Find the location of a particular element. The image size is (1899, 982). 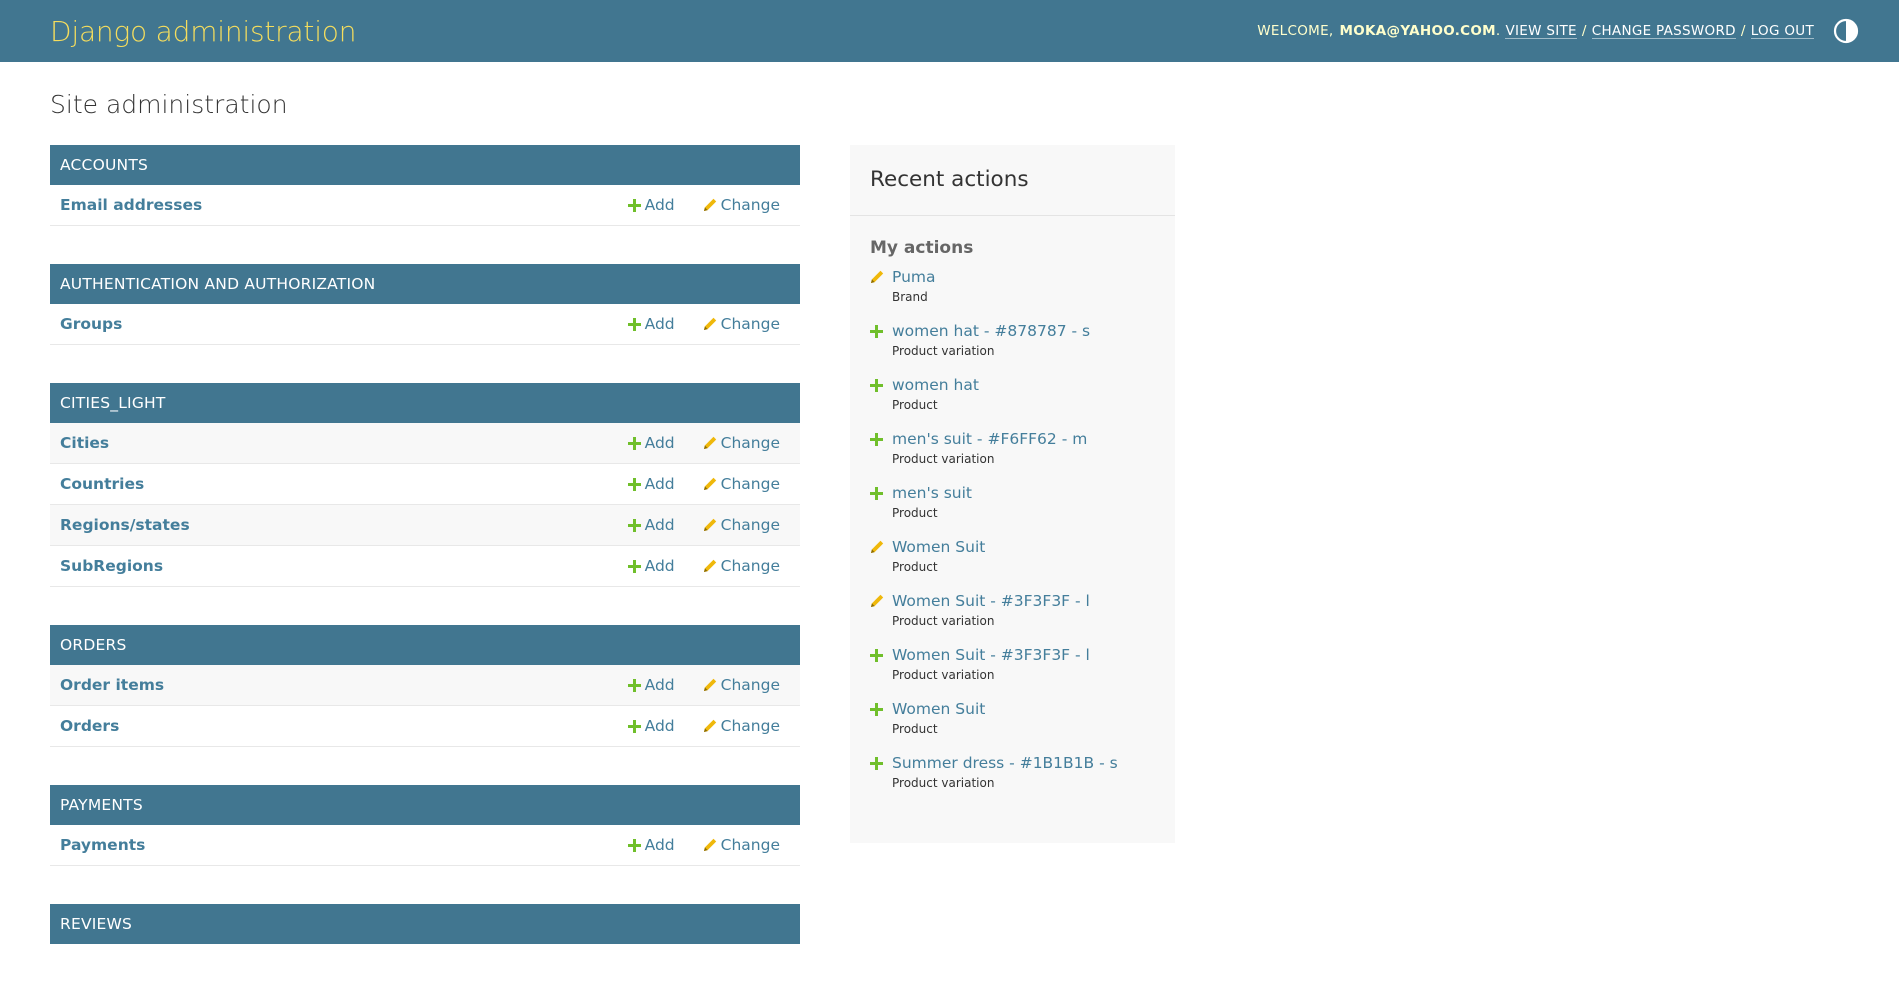

model-list: Groups Add Change is located at coordinates (425, 324).